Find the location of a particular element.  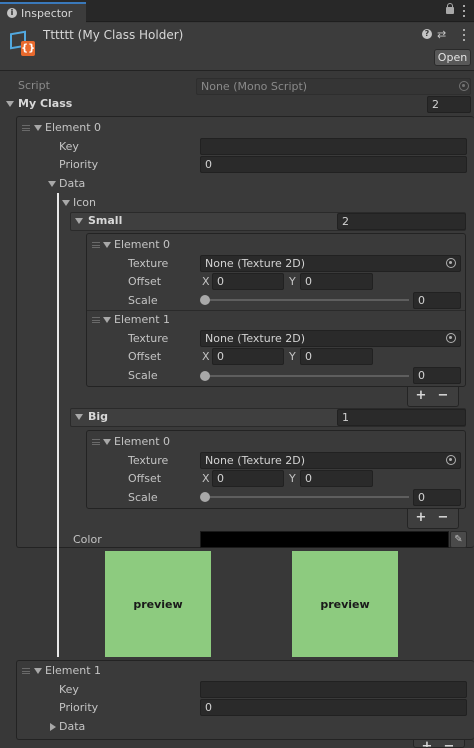

small-item1-x-field: 0 is located at coordinates (248, 356).